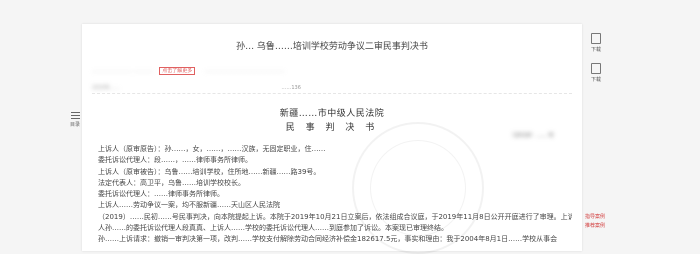 The width and height of the screenshot is (700, 254). What do you see at coordinates (189, 205) in the screenshot?
I see `body-line: 上诉人……劳动争议一案，均不服新疆……天山区人民法院` at bounding box center [189, 205].